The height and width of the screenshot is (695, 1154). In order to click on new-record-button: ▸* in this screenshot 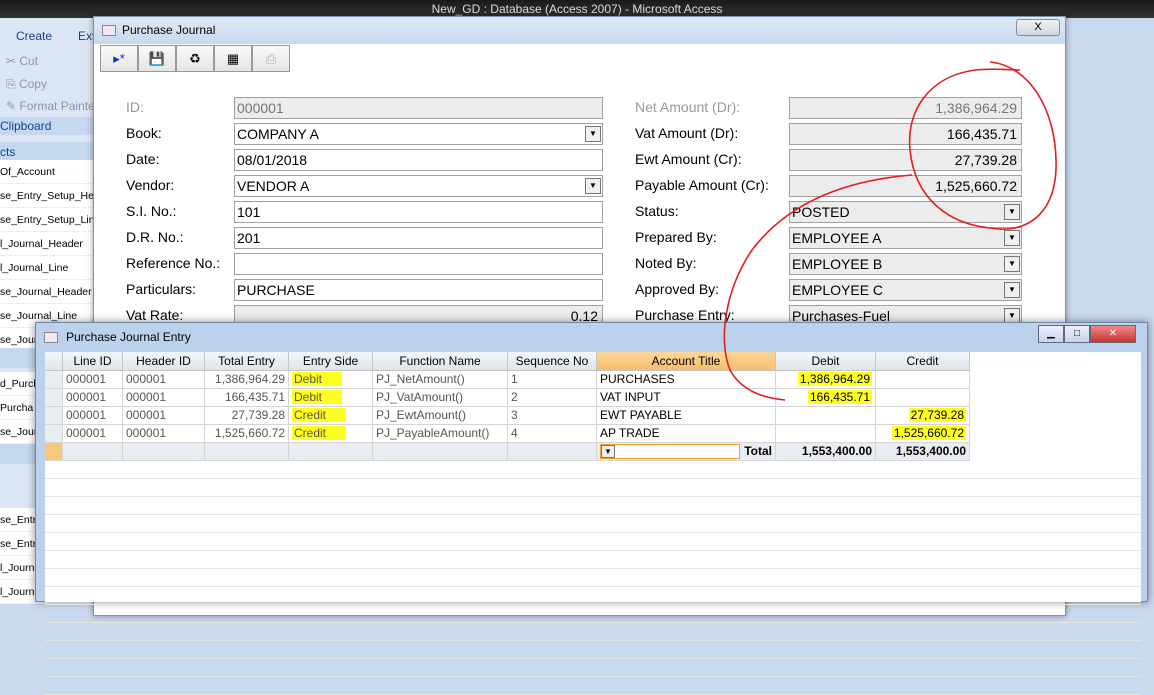, I will do `click(119, 58)`.